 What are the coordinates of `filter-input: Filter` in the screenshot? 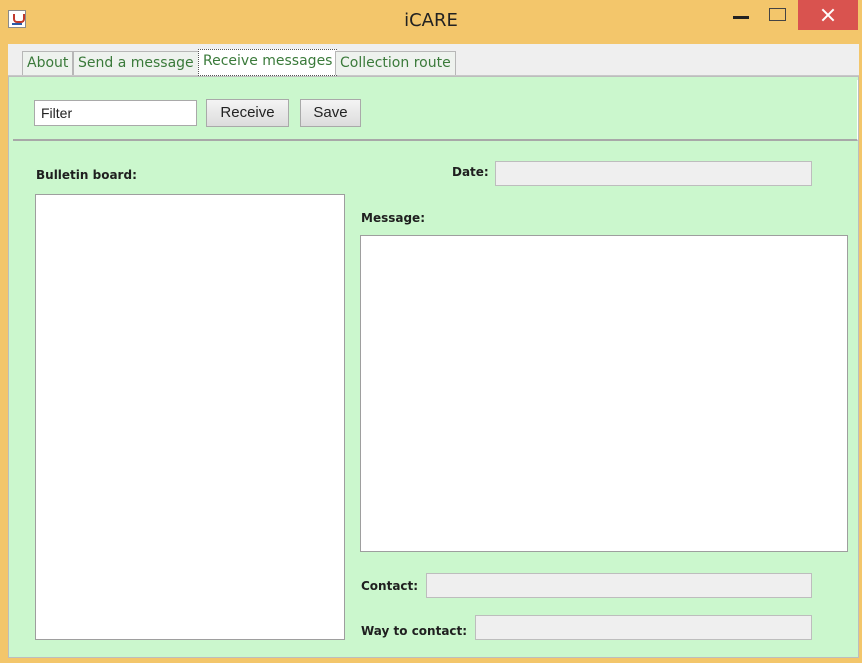 It's located at (115, 113).